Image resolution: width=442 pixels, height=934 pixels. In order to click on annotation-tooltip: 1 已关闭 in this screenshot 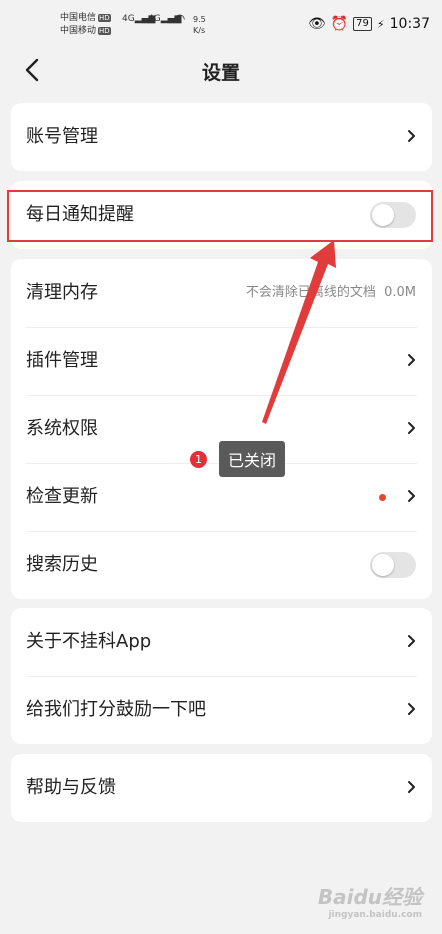, I will do `click(238, 459)`.